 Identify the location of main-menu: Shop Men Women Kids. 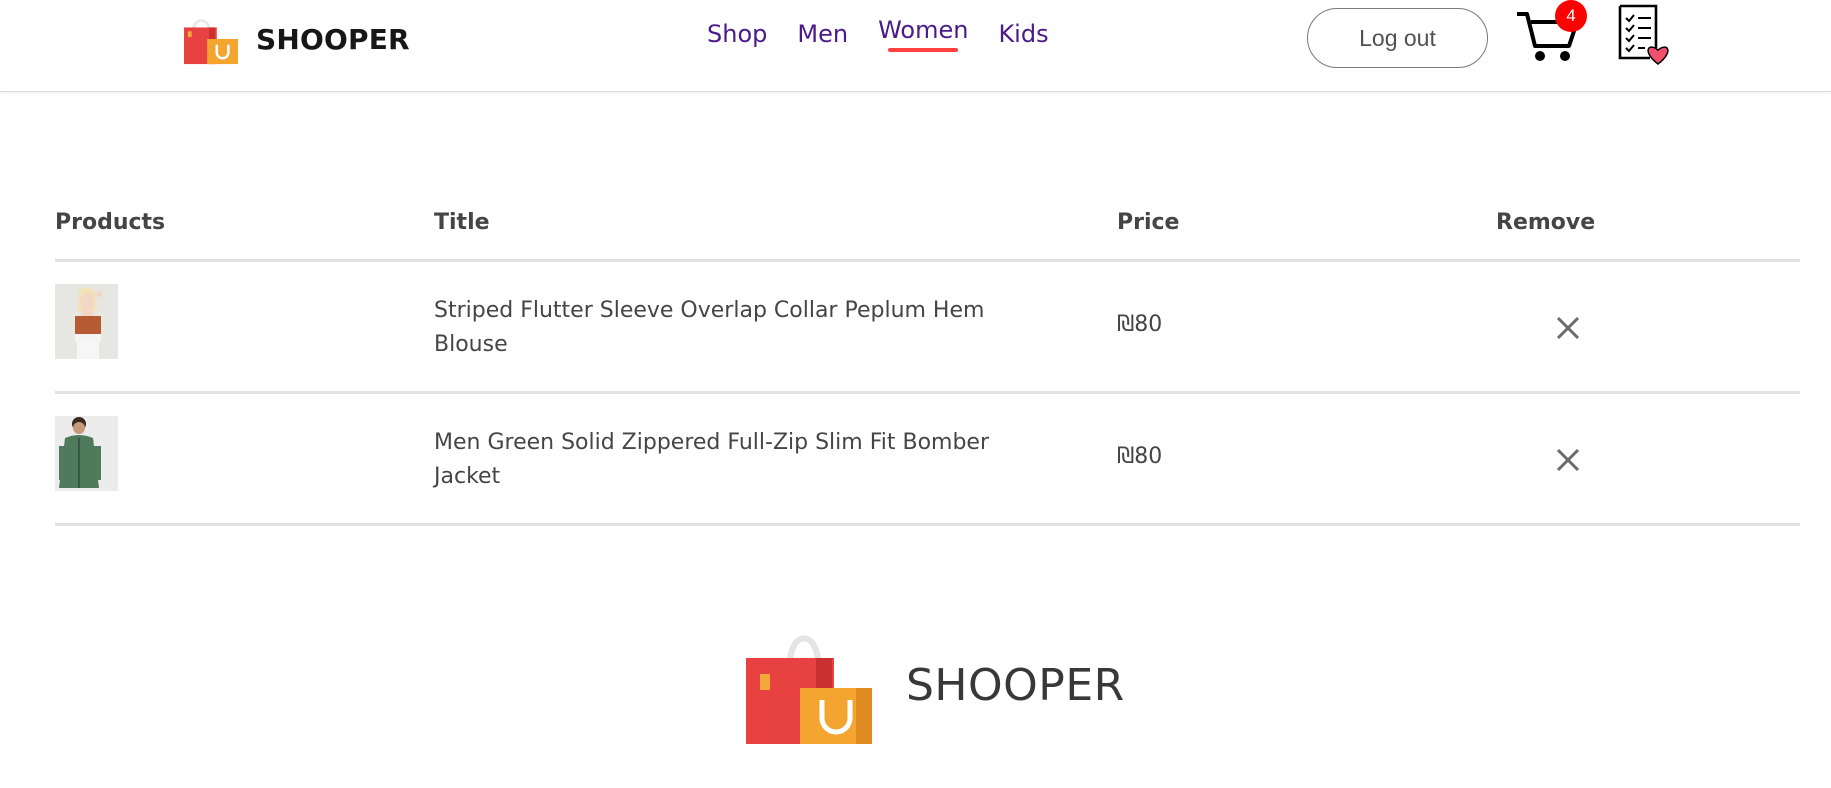
(878, 38).